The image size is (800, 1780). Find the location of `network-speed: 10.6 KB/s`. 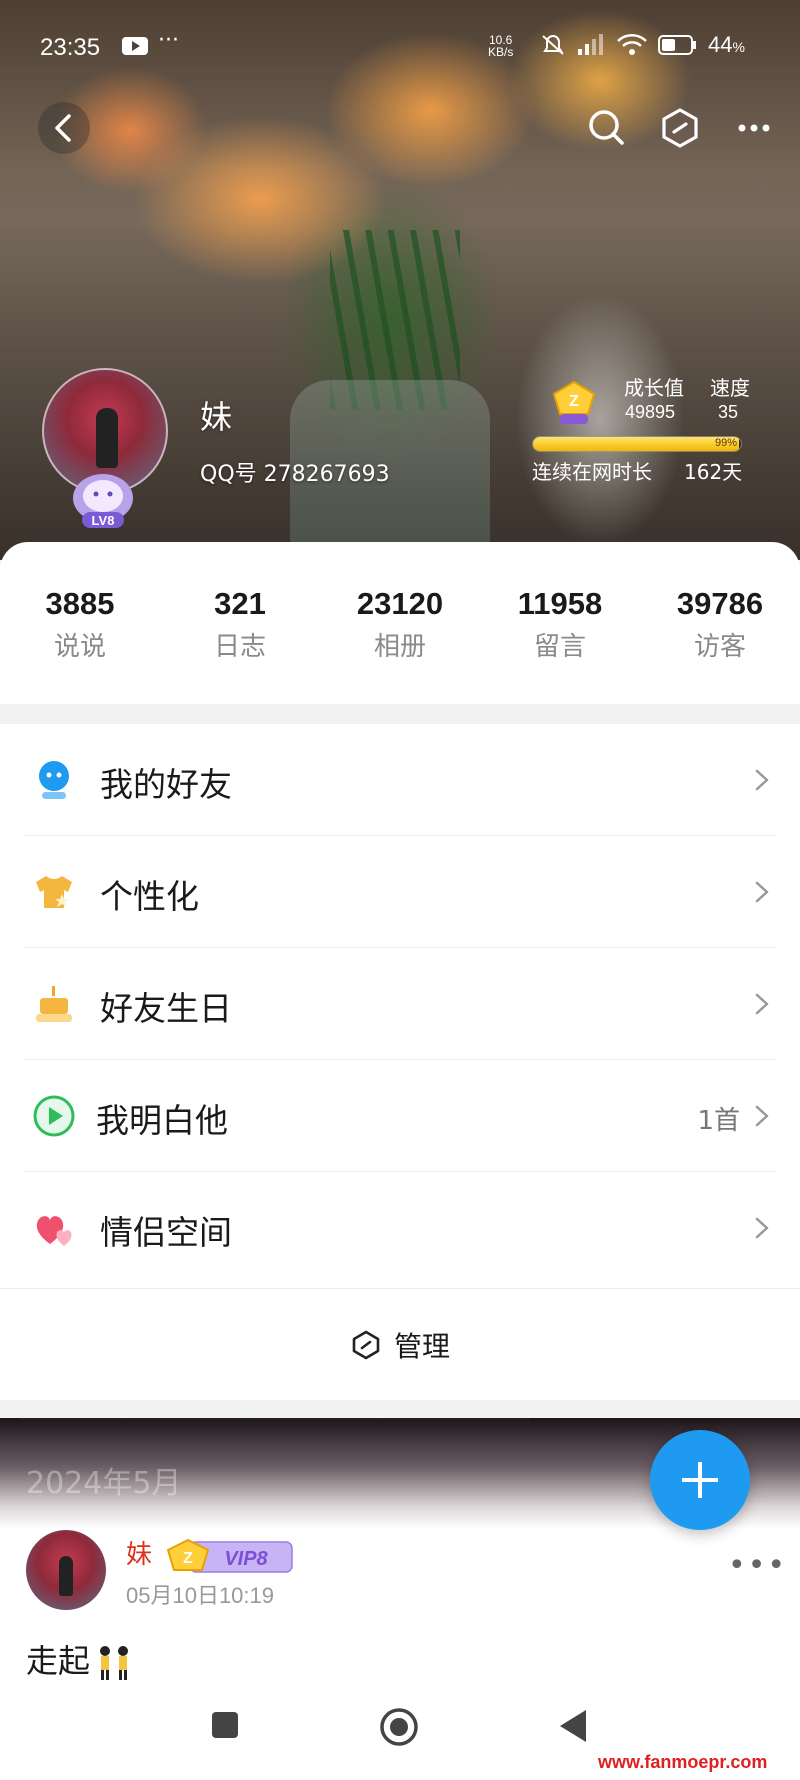

network-speed: 10.6 KB/s is located at coordinates (500, 46).